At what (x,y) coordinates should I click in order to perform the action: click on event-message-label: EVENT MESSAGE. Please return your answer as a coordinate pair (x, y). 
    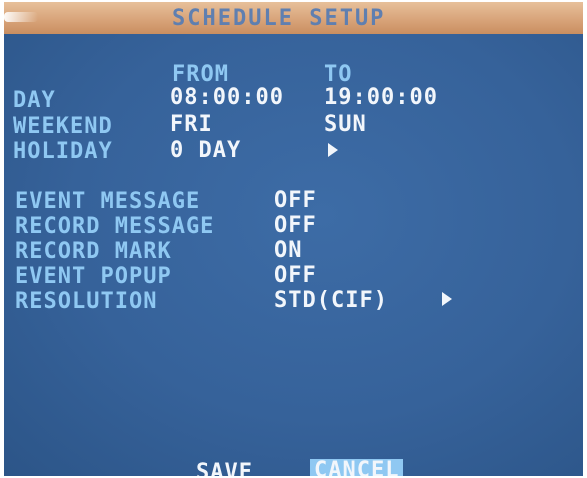
    Looking at the image, I should click on (108, 201).